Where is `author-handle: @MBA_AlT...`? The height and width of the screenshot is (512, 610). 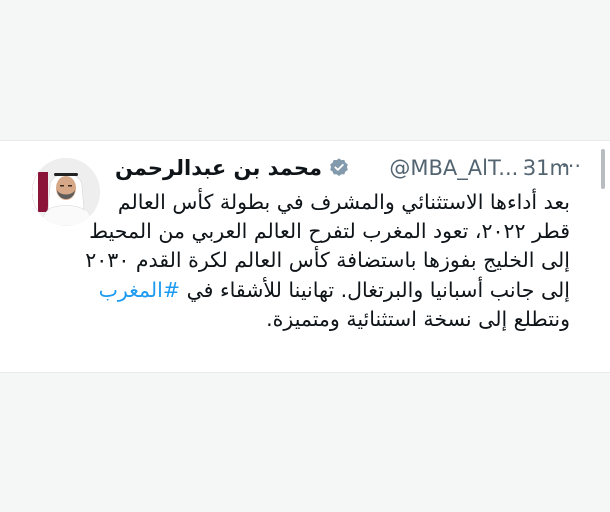
author-handle: @MBA_AlT... is located at coordinates (453, 168).